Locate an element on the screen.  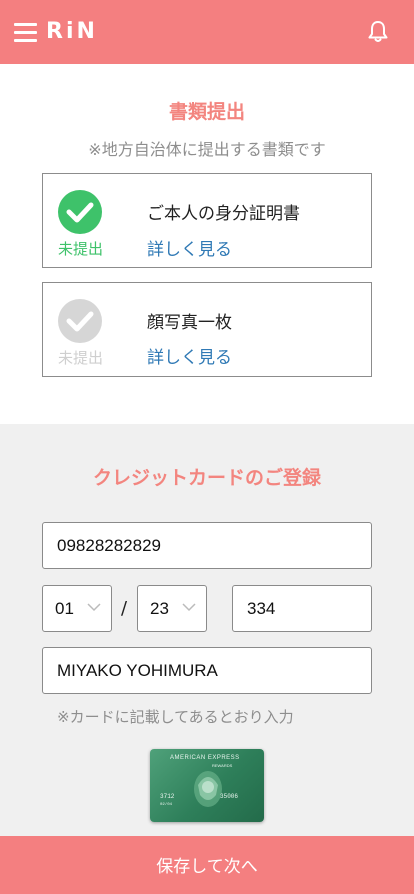
save-and-next-button: 保存して次へ is located at coordinates (207, 865).